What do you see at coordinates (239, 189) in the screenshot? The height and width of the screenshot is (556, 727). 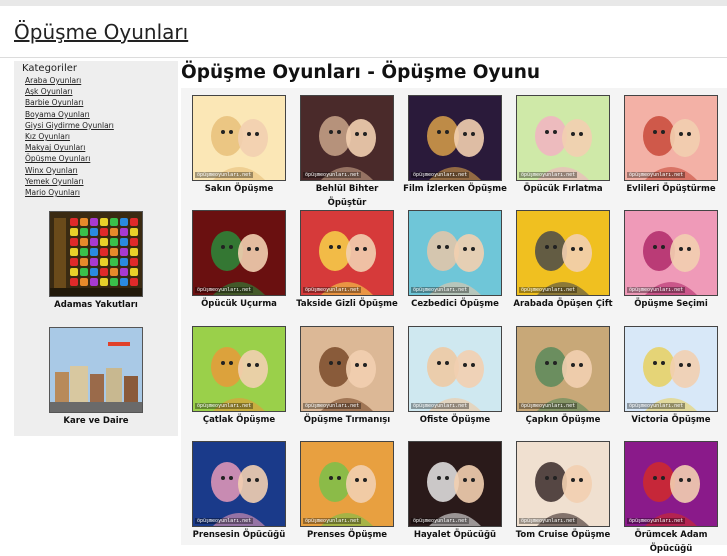 I see `game-label: Sakın Öpüşme` at bounding box center [239, 189].